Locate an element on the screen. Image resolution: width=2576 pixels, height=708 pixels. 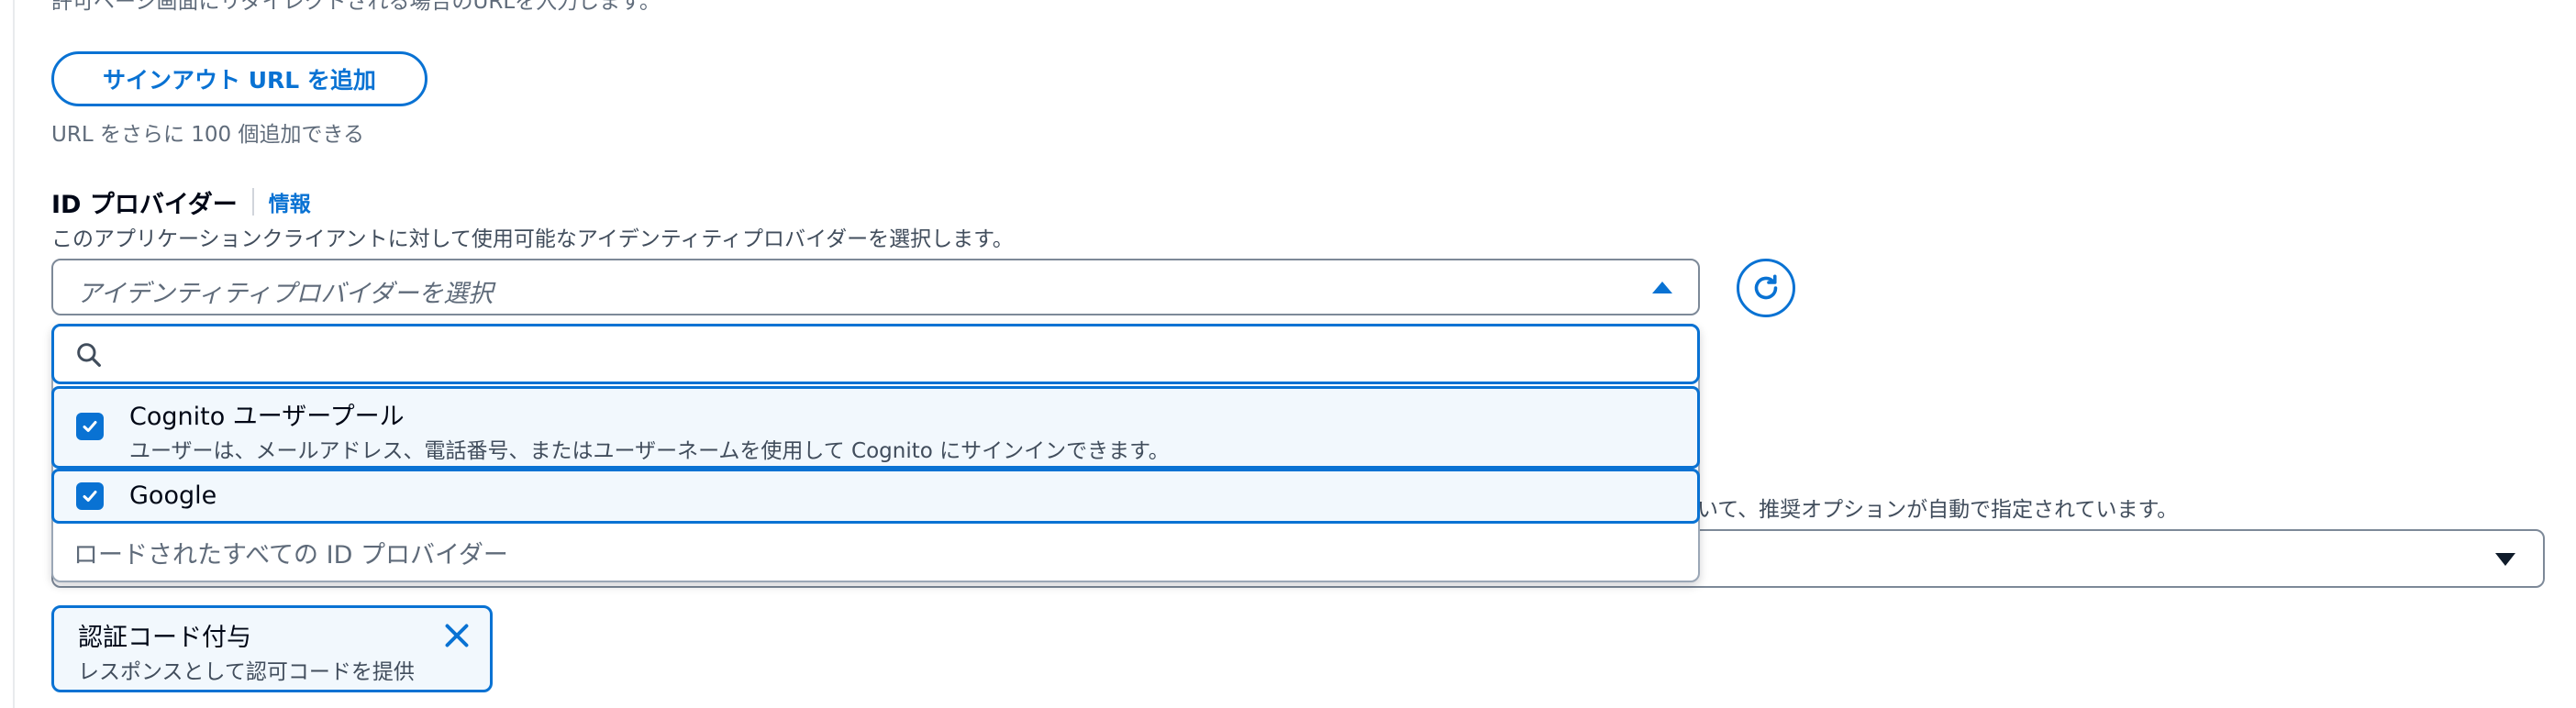
identity-provider-label-row: ID プロバイダー 情報 is located at coordinates (181, 202).